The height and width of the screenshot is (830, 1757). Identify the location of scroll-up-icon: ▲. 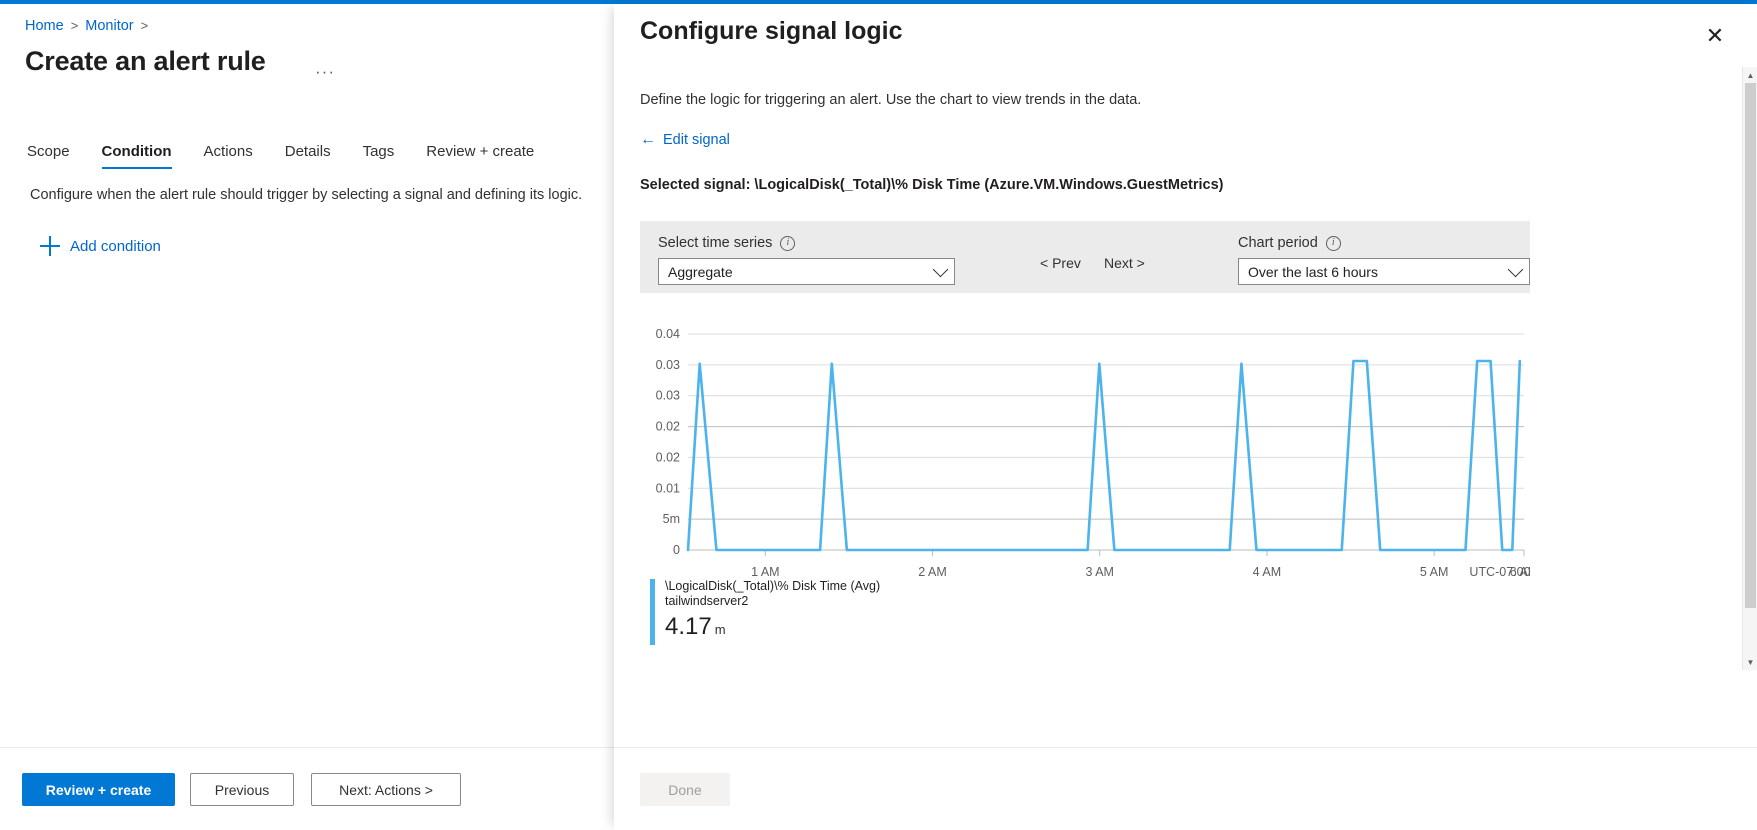
(1750, 75).